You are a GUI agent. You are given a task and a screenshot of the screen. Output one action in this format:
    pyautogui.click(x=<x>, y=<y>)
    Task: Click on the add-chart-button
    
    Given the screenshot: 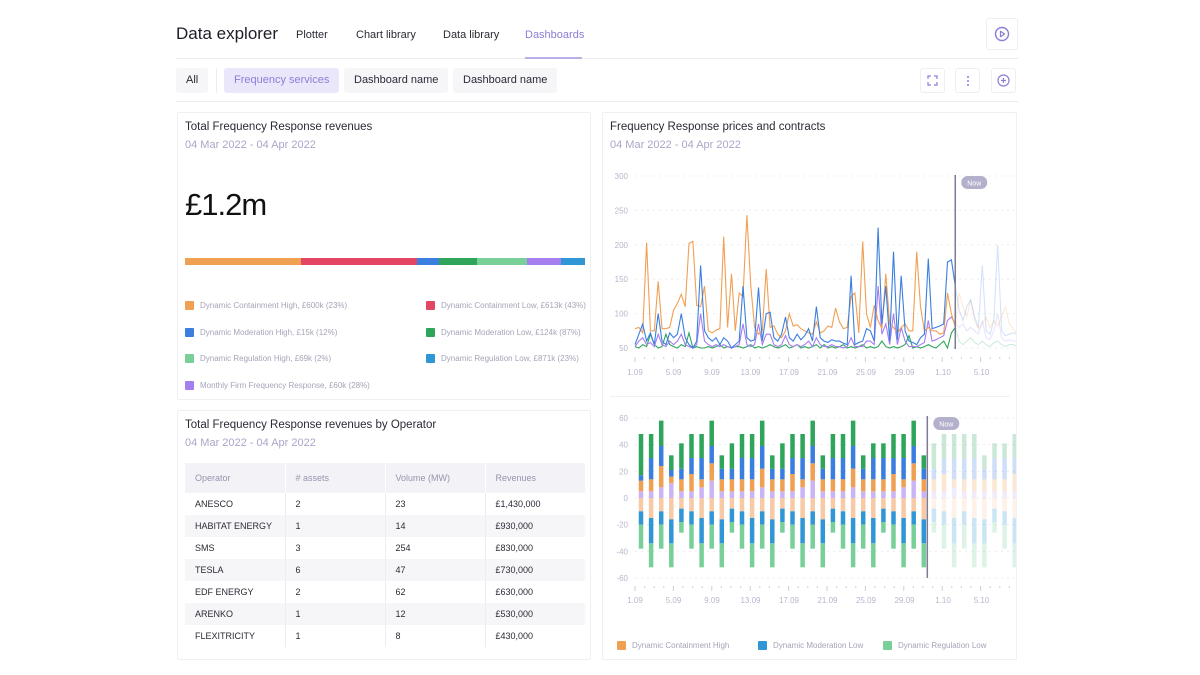 What is the action you would take?
    pyautogui.click(x=1003, y=80)
    